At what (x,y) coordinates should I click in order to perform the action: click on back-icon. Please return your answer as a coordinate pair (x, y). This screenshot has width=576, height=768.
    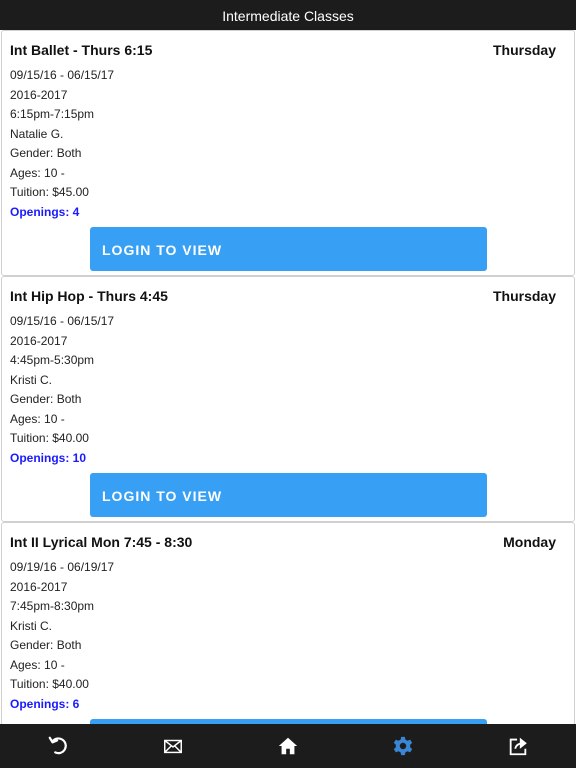
    Looking at the image, I should click on (57, 745).